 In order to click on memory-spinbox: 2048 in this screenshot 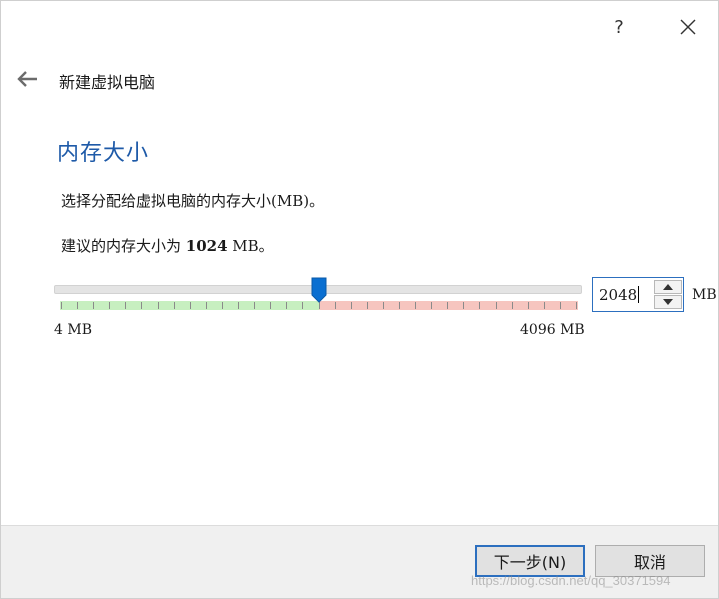, I will do `click(638, 294)`.